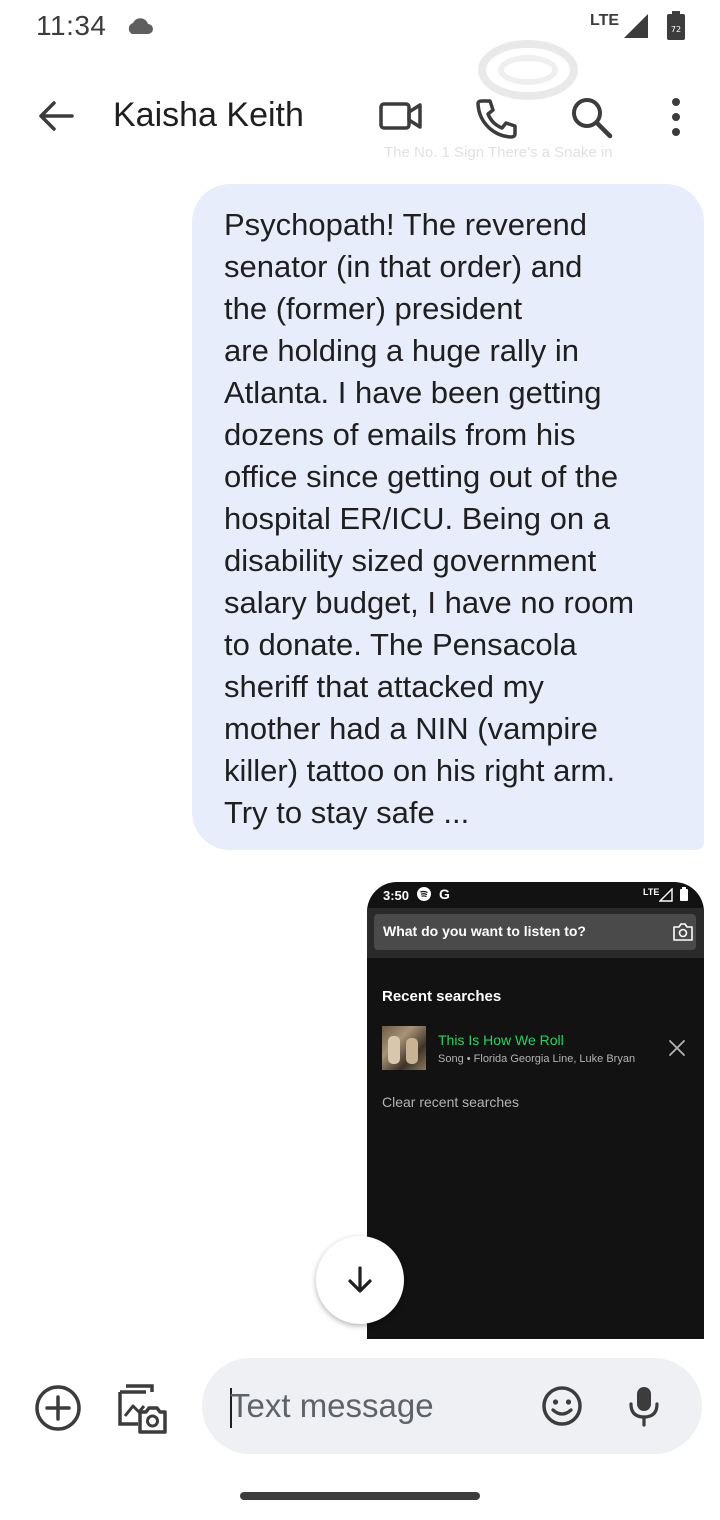  I want to click on attachment-network: LTE, so click(651, 892).